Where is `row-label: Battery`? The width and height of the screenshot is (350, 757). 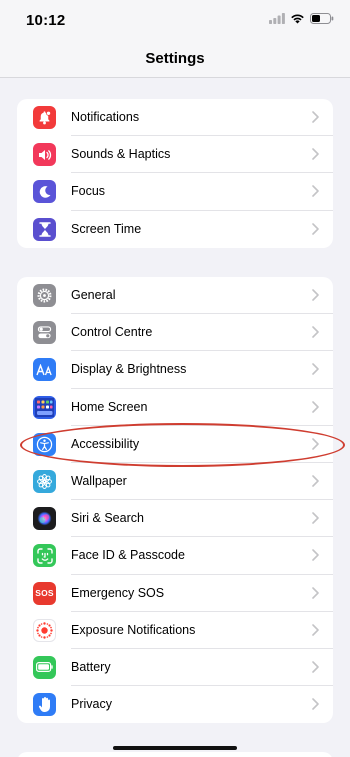 row-label: Battery is located at coordinates (91, 666).